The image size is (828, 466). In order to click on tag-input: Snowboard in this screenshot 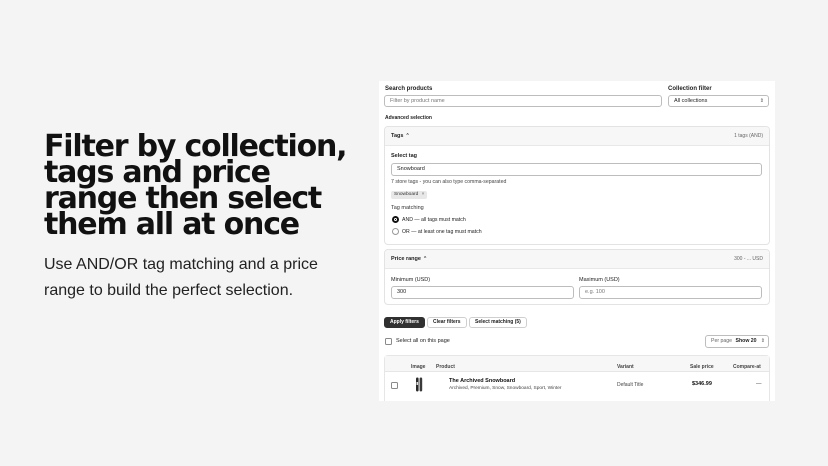, I will do `click(576, 169)`.